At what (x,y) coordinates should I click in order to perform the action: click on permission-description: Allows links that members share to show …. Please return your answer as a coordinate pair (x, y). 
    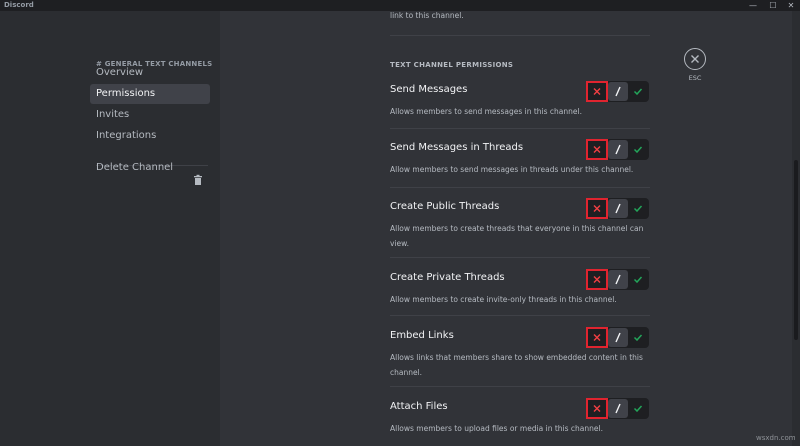
    Looking at the image, I should click on (516, 365).